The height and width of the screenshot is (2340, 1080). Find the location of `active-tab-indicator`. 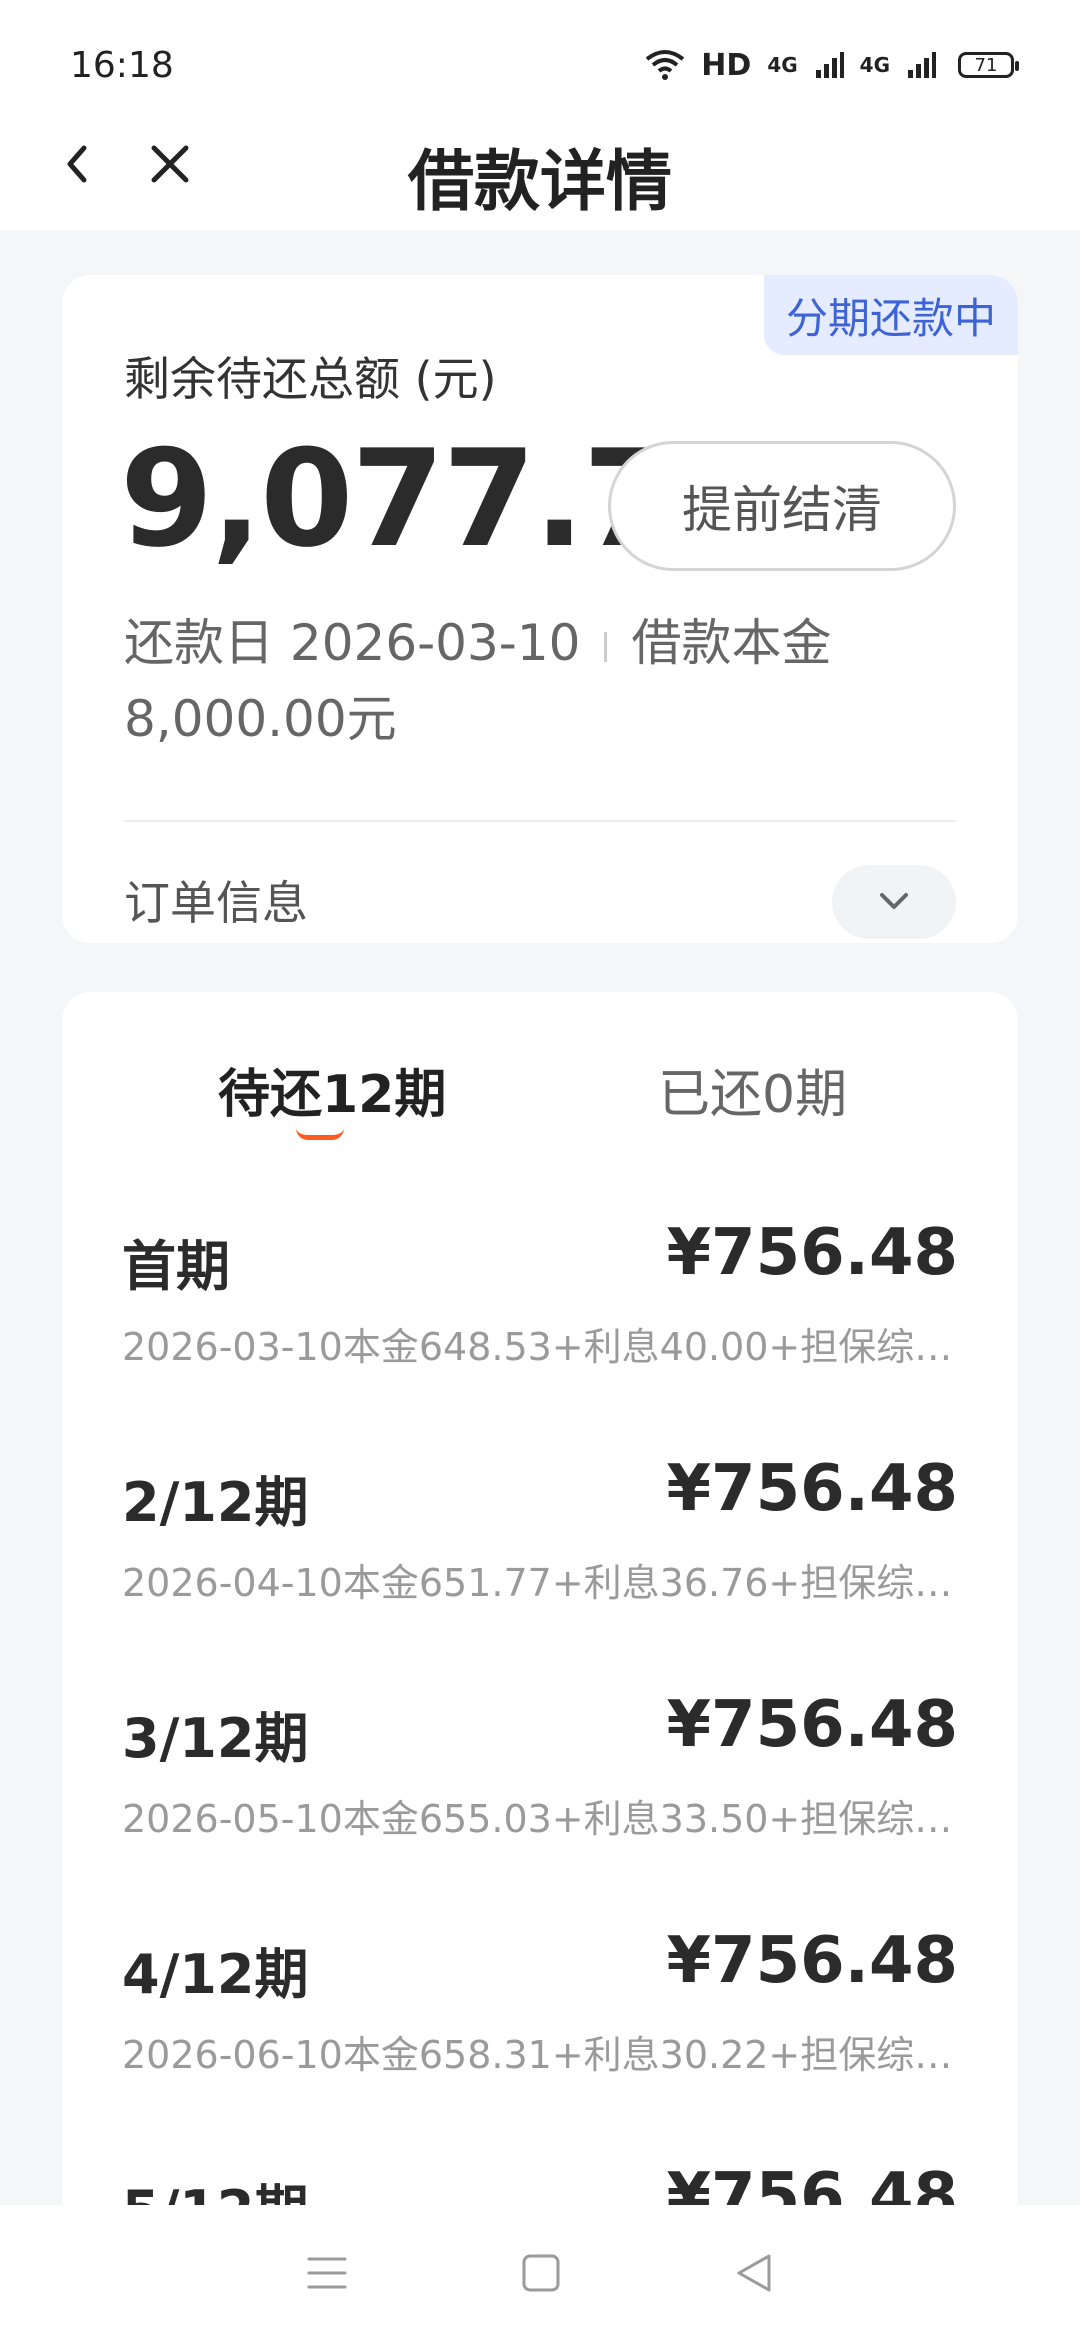

active-tab-indicator is located at coordinates (320, 1134).